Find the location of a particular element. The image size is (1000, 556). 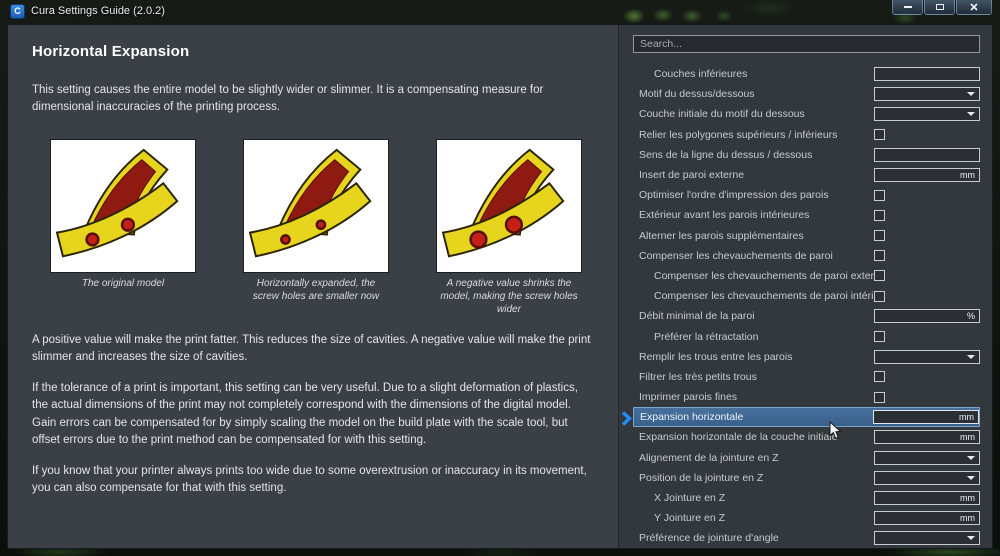

figure-image is located at coordinates (316, 205).